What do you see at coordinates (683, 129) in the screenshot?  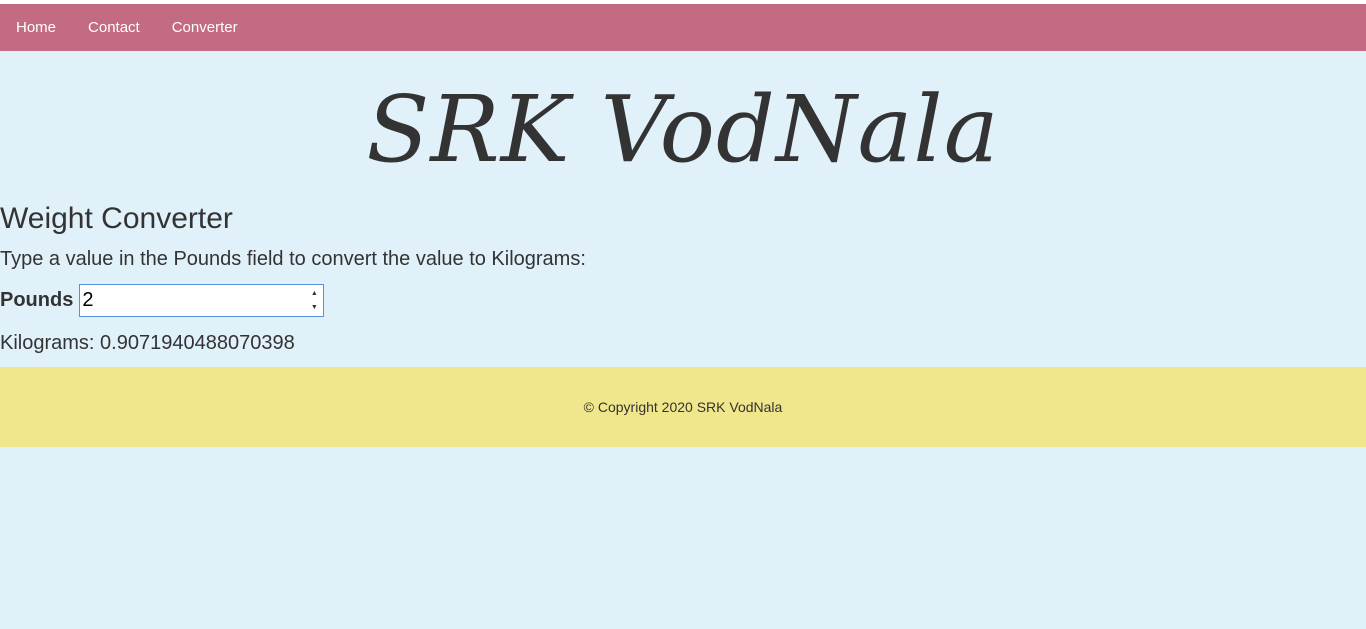 I see `site-brand-title: SRK VodNala` at bounding box center [683, 129].